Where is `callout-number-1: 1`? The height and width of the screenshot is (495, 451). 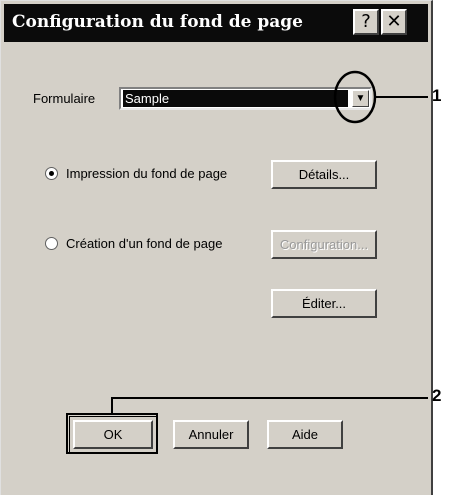
callout-number-1: 1 is located at coordinates (437, 95).